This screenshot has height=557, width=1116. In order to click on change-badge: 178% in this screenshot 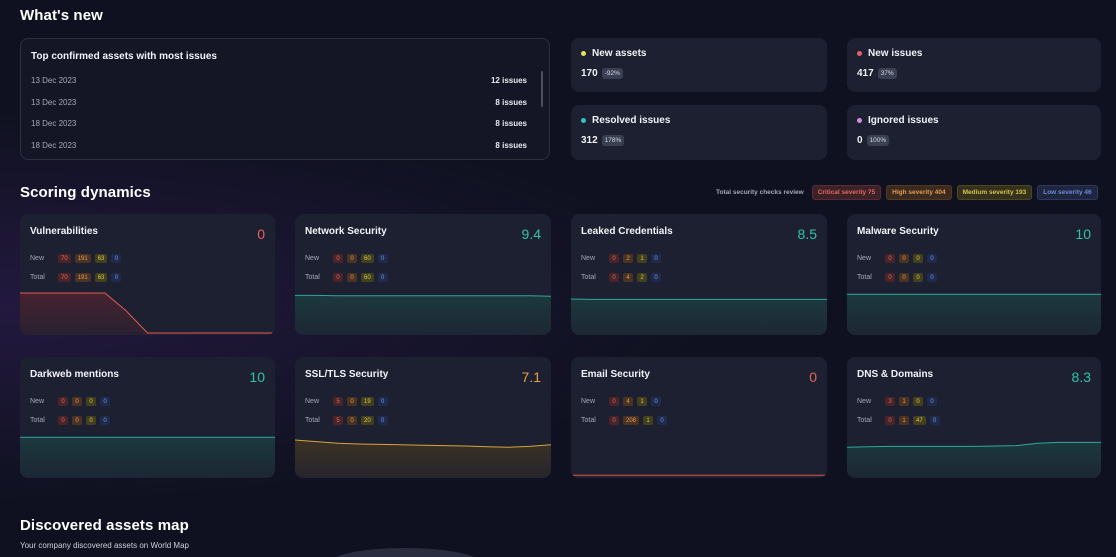, I will do `click(613, 140)`.